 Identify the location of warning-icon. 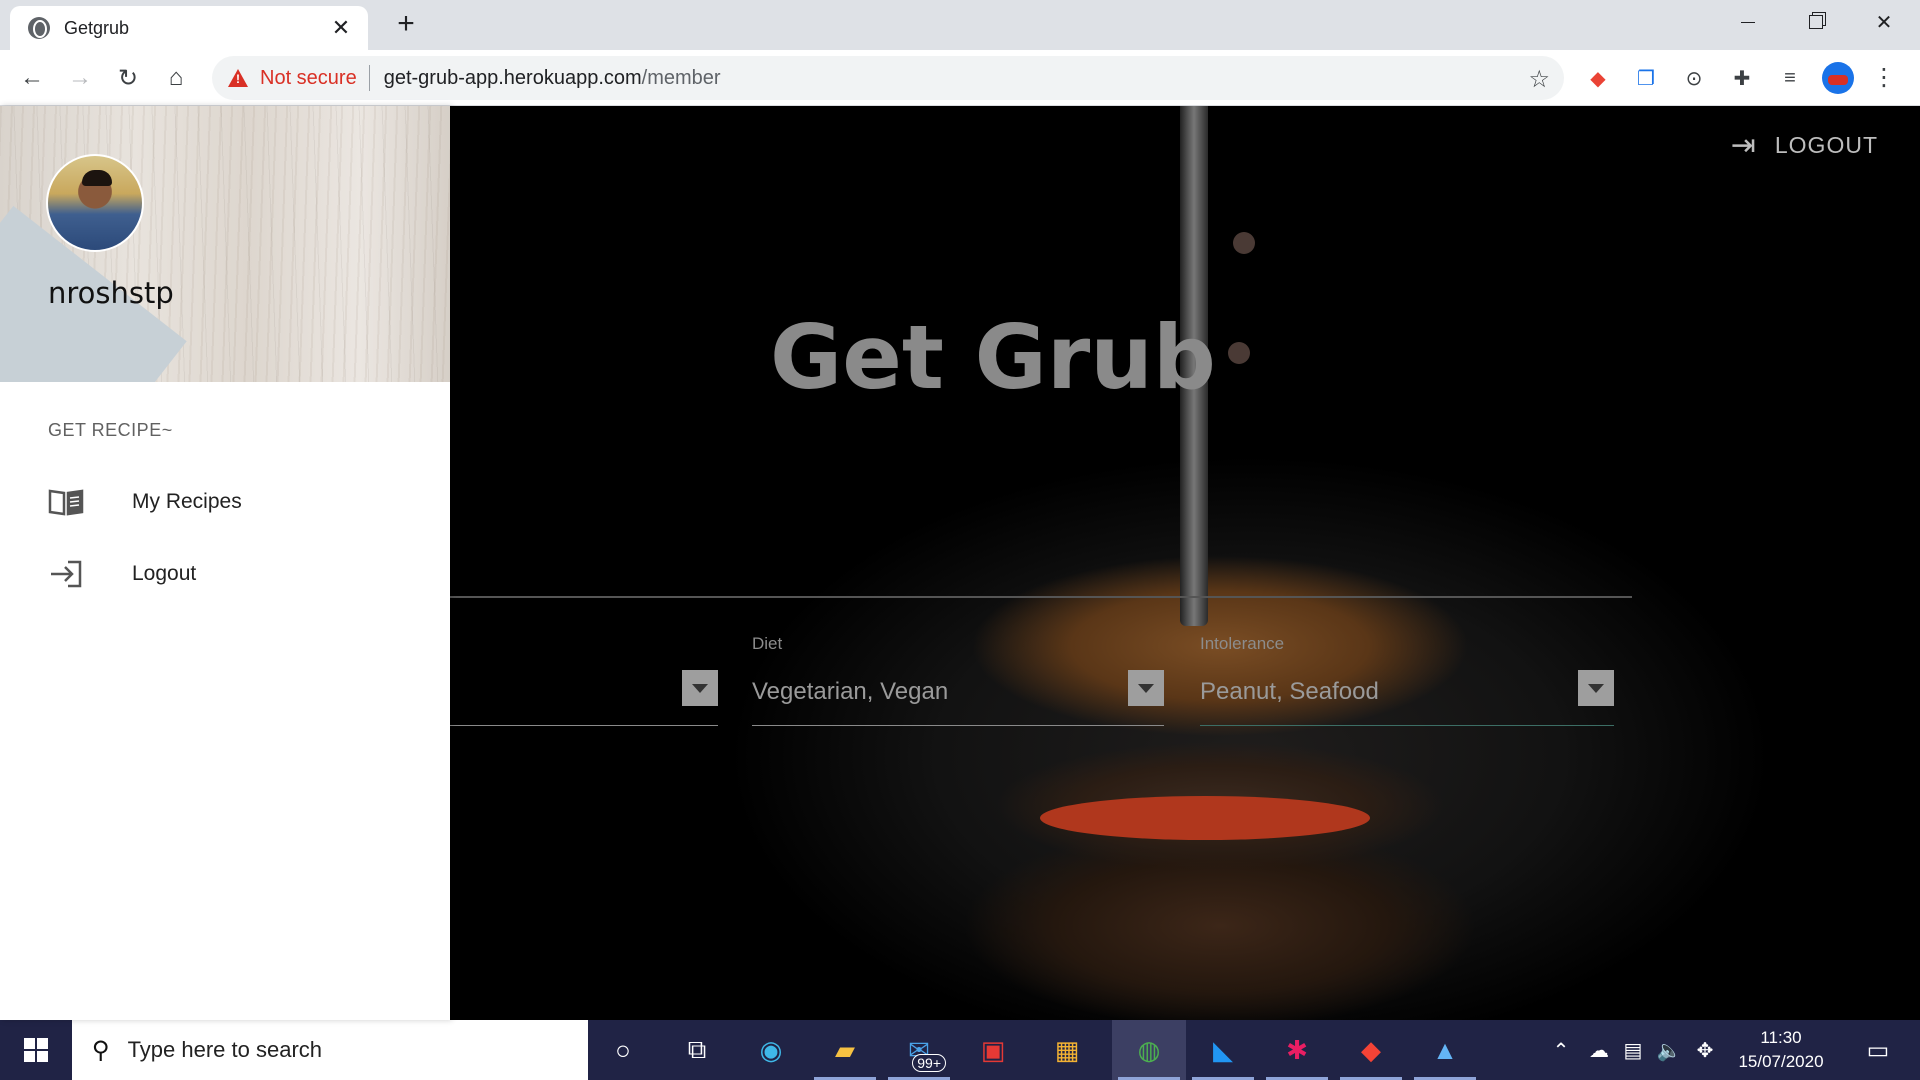
(238, 78).